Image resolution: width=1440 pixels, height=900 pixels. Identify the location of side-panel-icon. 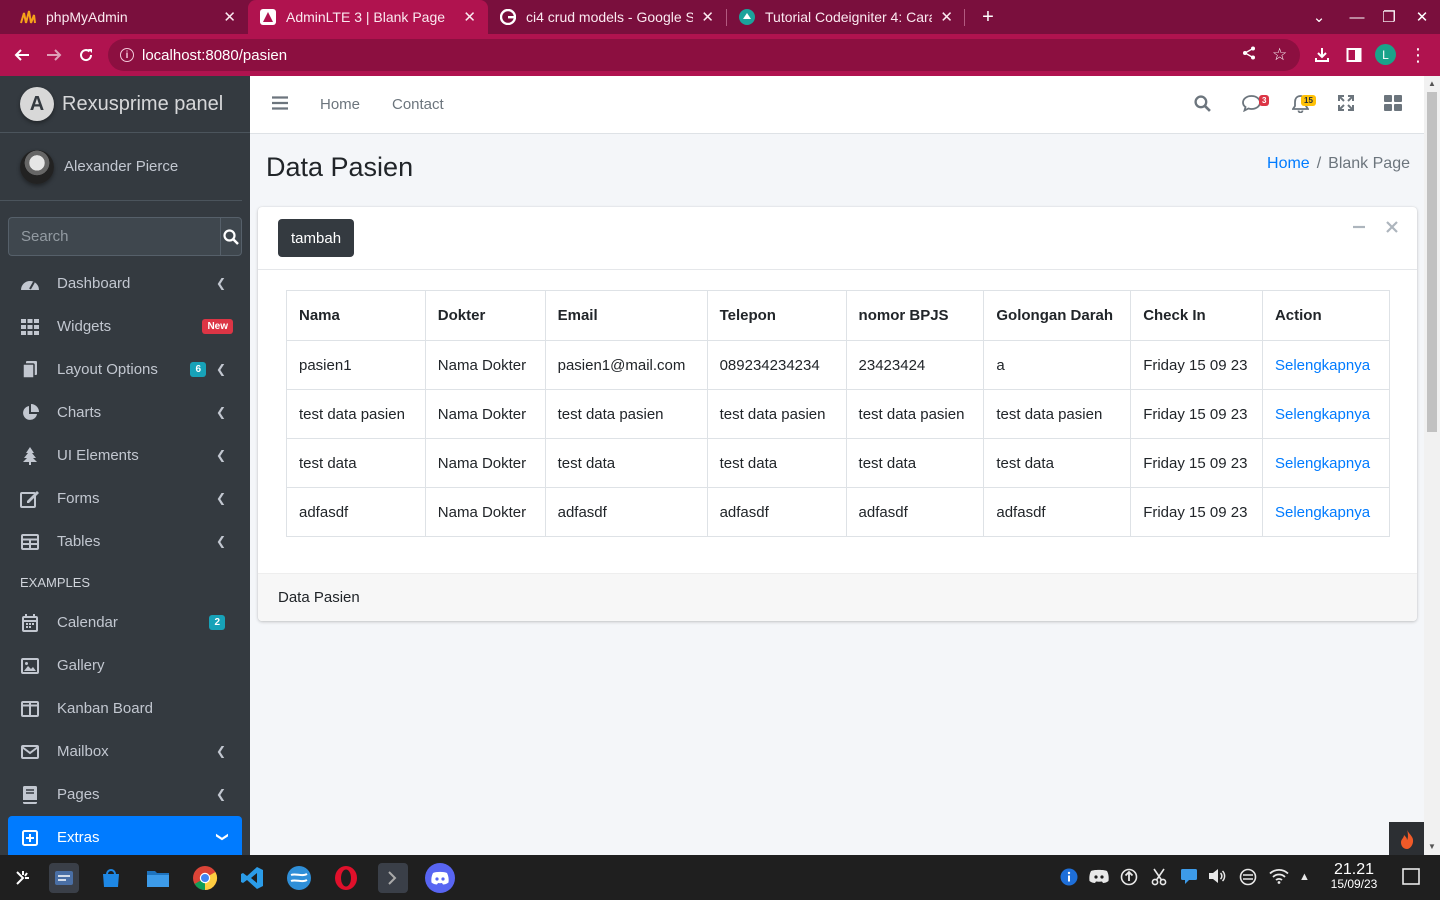
(1354, 55).